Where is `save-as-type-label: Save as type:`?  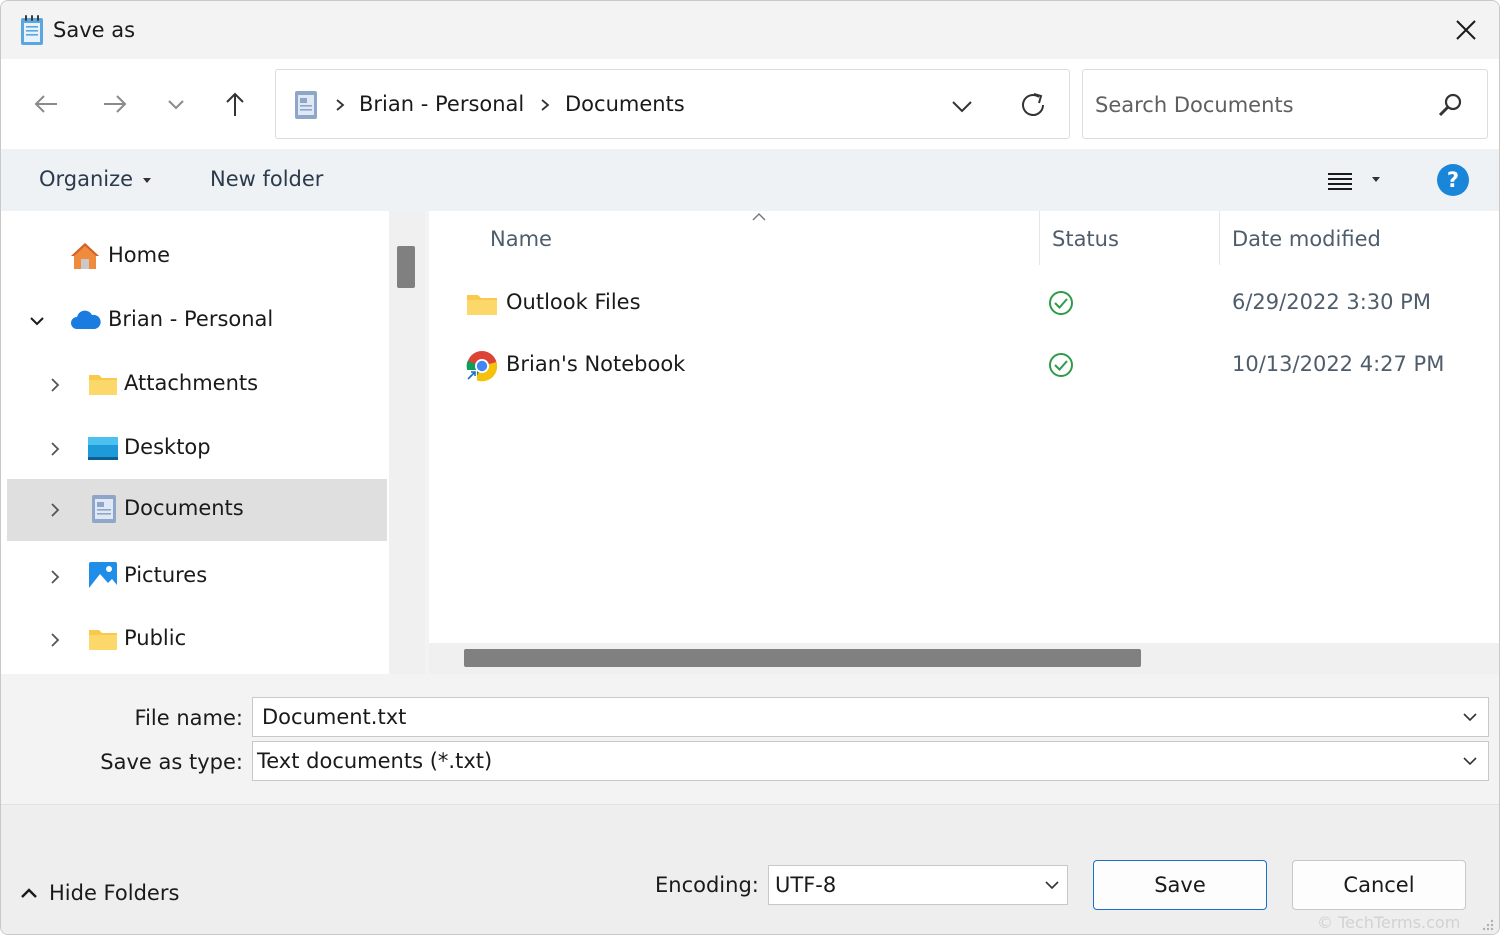
save-as-type-label: Save as type: is located at coordinates (171, 762).